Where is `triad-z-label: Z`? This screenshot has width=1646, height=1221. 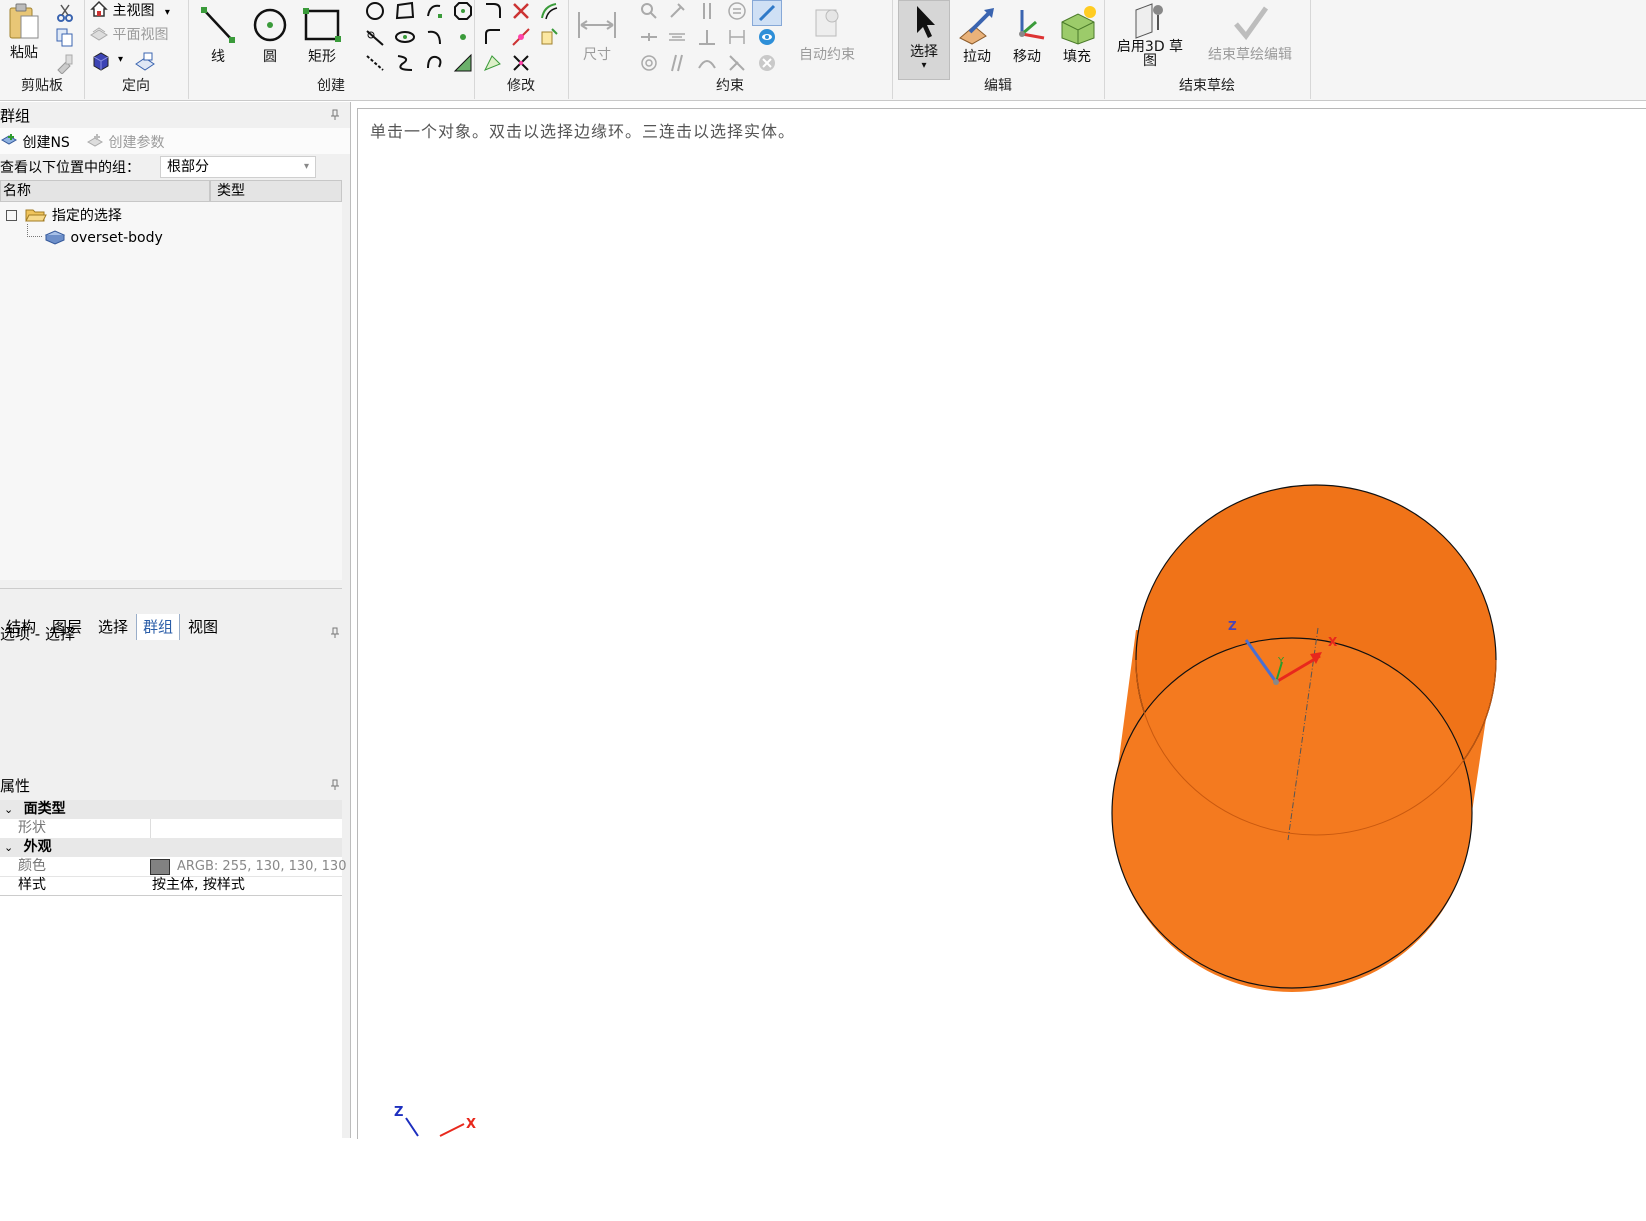 triad-z-label: Z is located at coordinates (1232, 626).